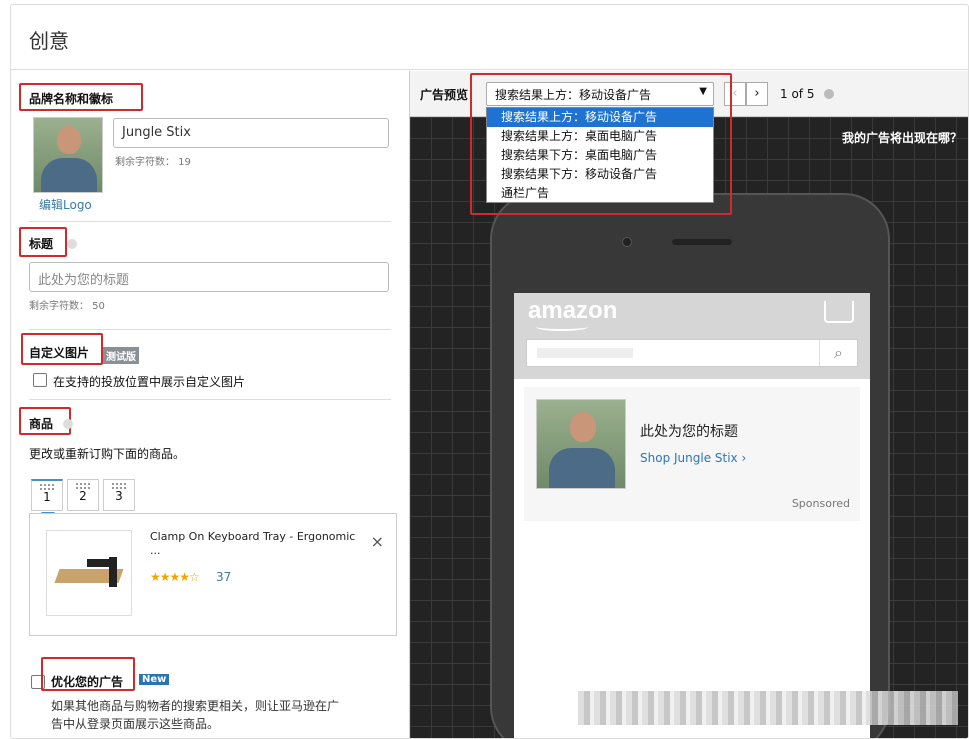 This screenshot has width=969, height=739. I want to click on tab-number: 3, so click(119, 496).